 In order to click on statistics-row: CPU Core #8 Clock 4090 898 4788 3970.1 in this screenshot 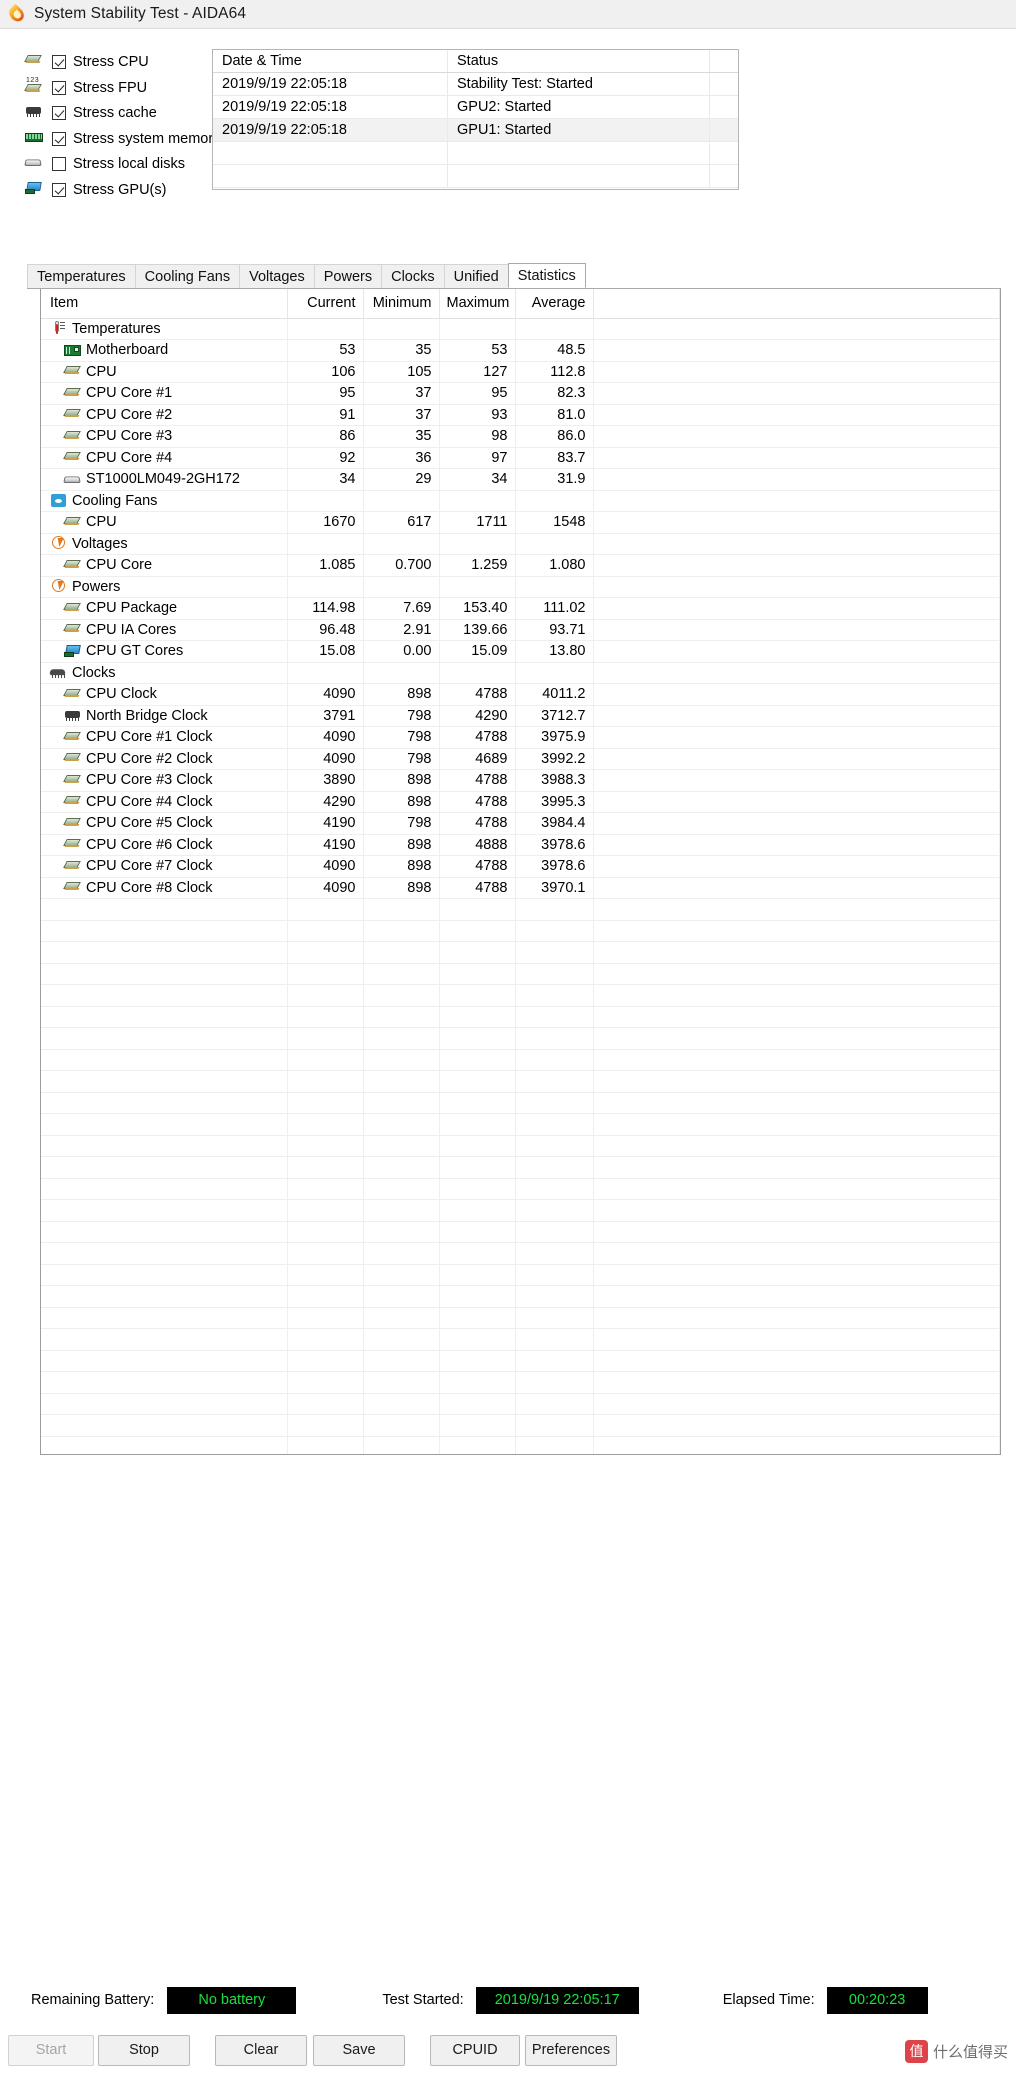, I will do `click(520, 888)`.